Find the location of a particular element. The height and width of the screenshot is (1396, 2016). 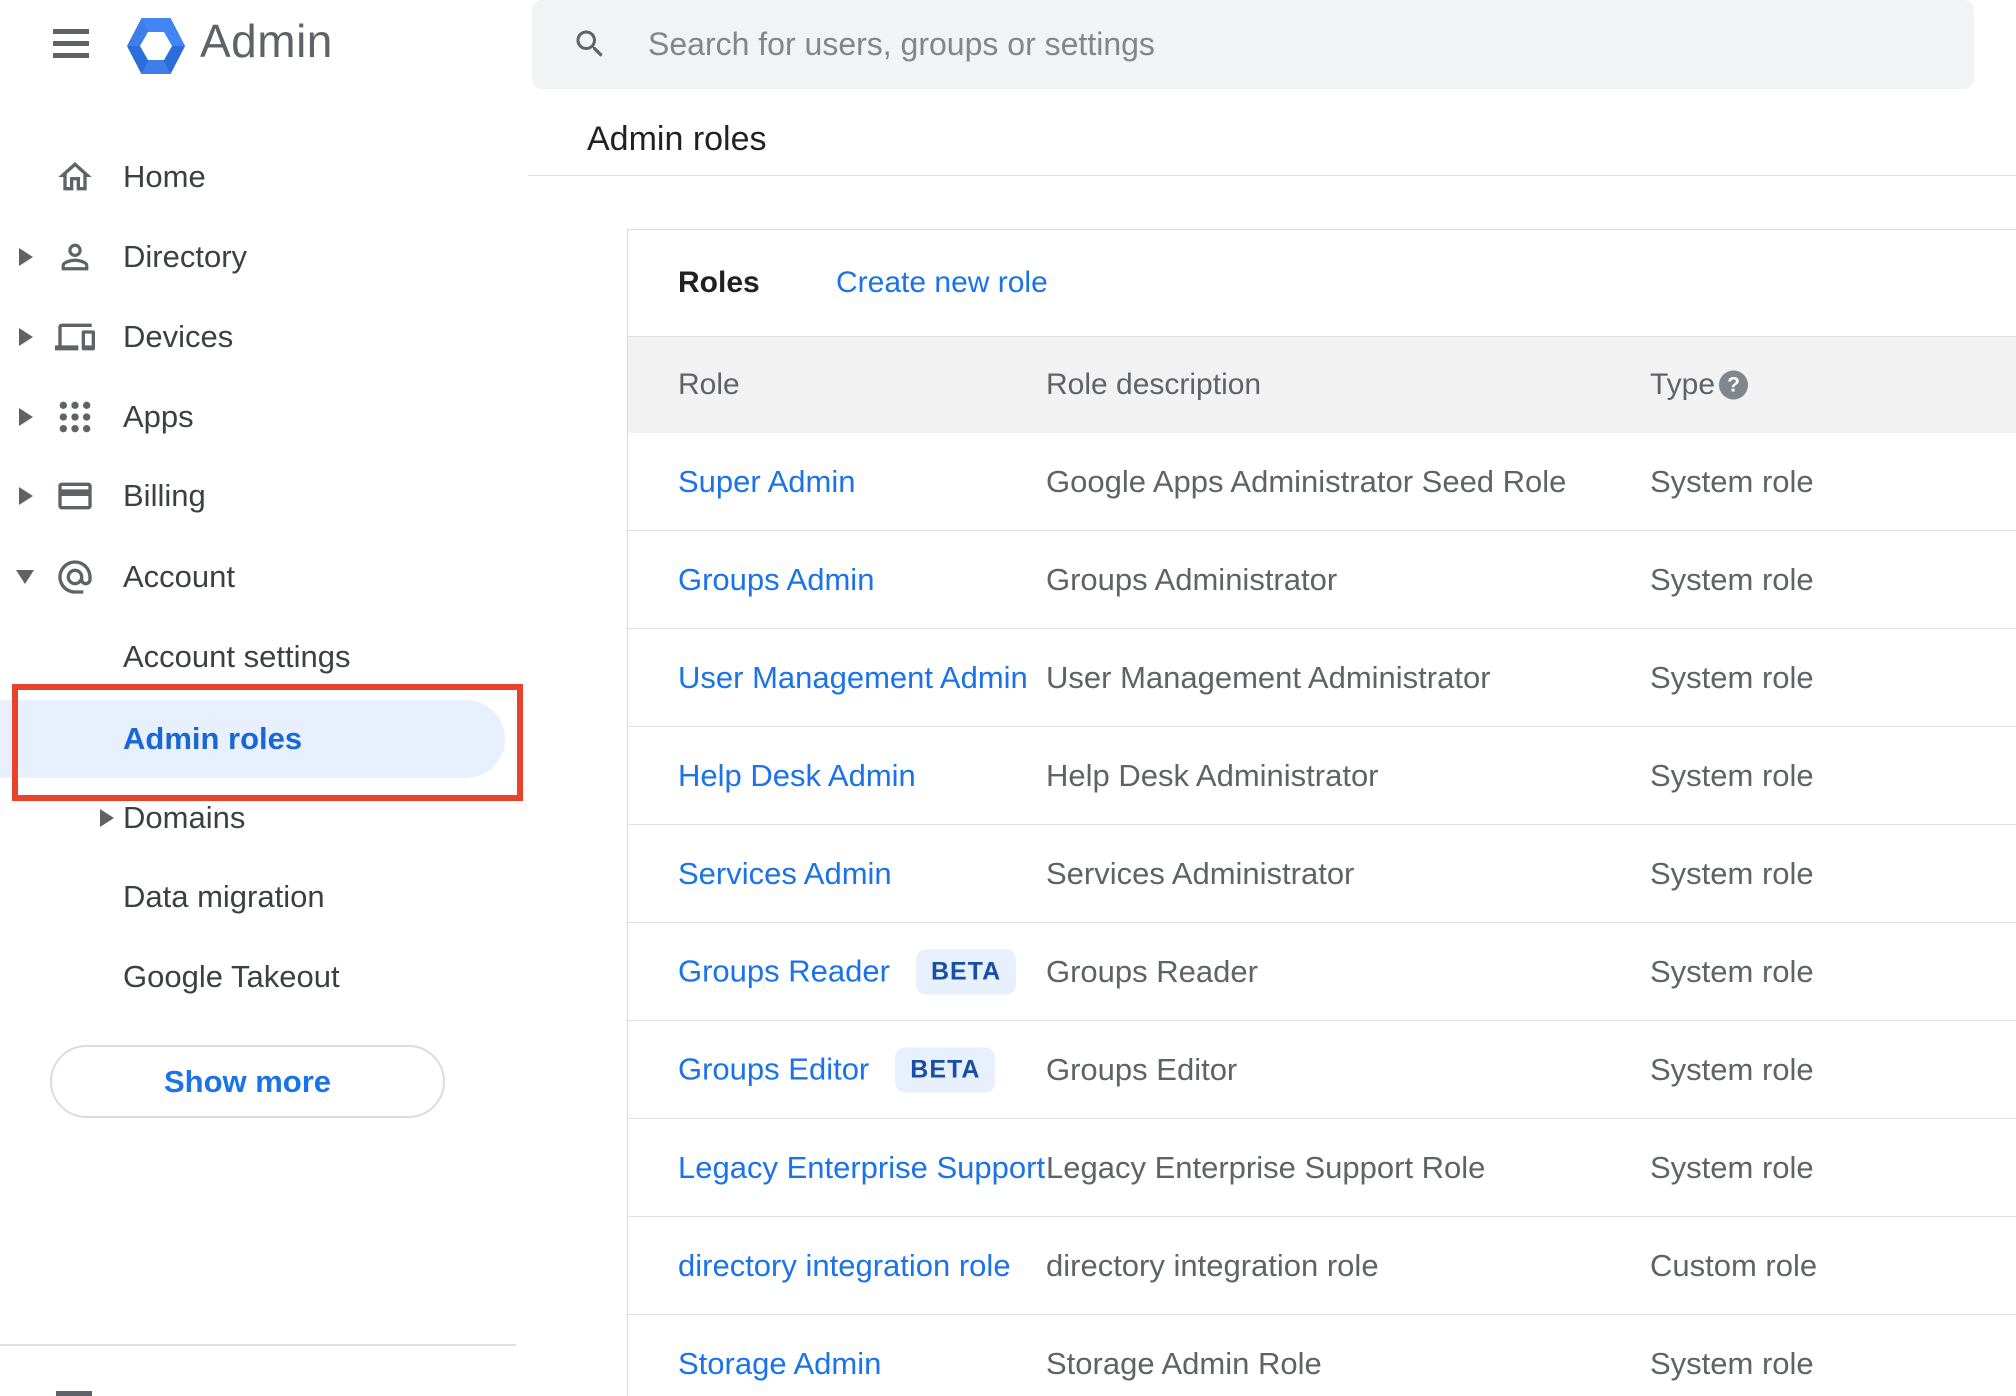

panel-title: Roles is located at coordinates (719, 282).